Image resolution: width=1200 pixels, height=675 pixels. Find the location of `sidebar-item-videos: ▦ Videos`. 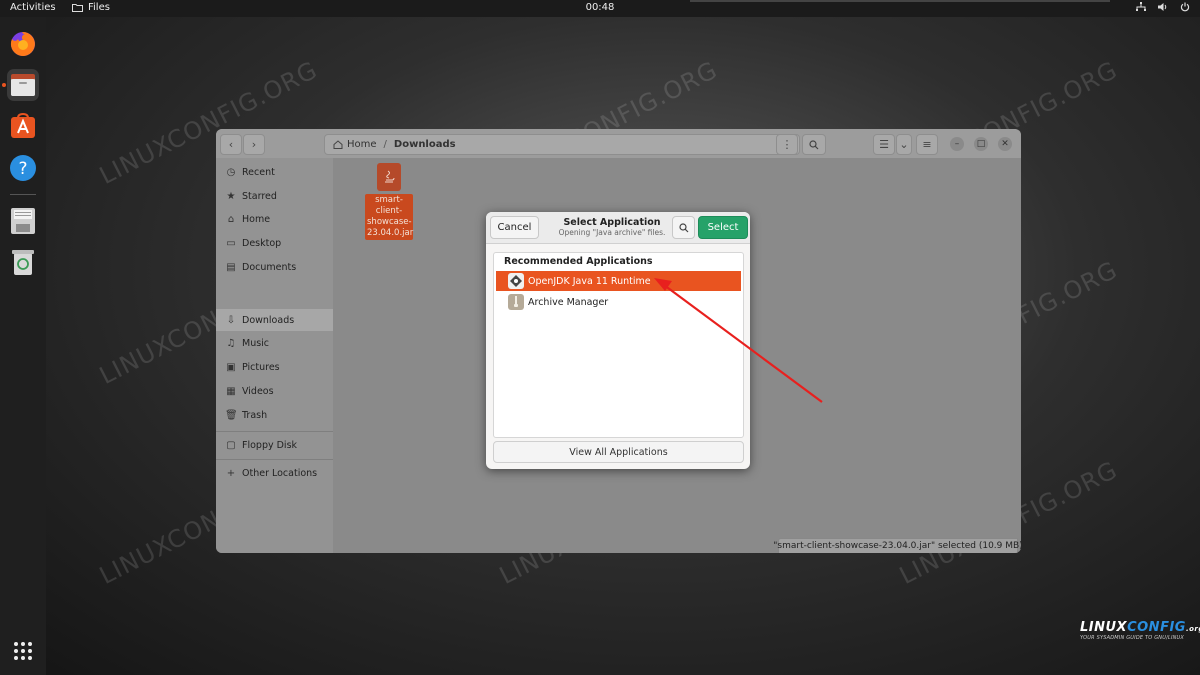

sidebar-item-videos: ▦ Videos is located at coordinates (274, 391).